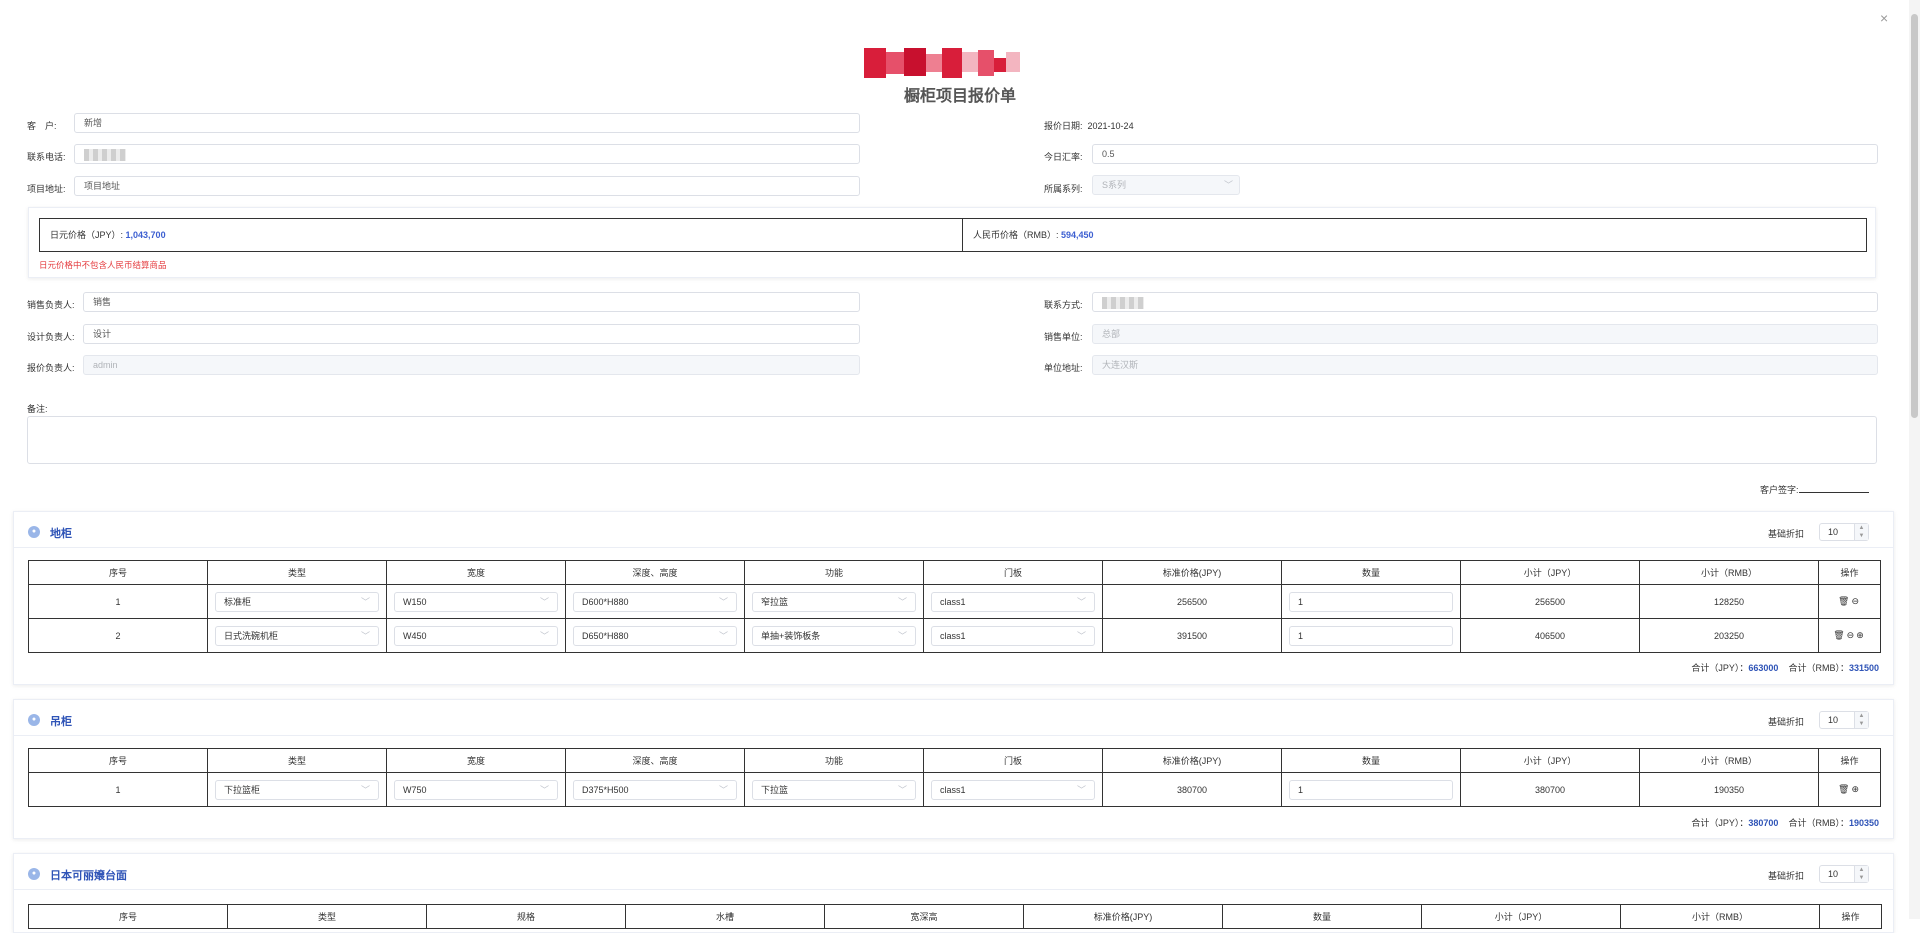  What do you see at coordinates (1063, 305) in the screenshot?
I see `contact-label: 联系方式:` at bounding box center [1063, 305].